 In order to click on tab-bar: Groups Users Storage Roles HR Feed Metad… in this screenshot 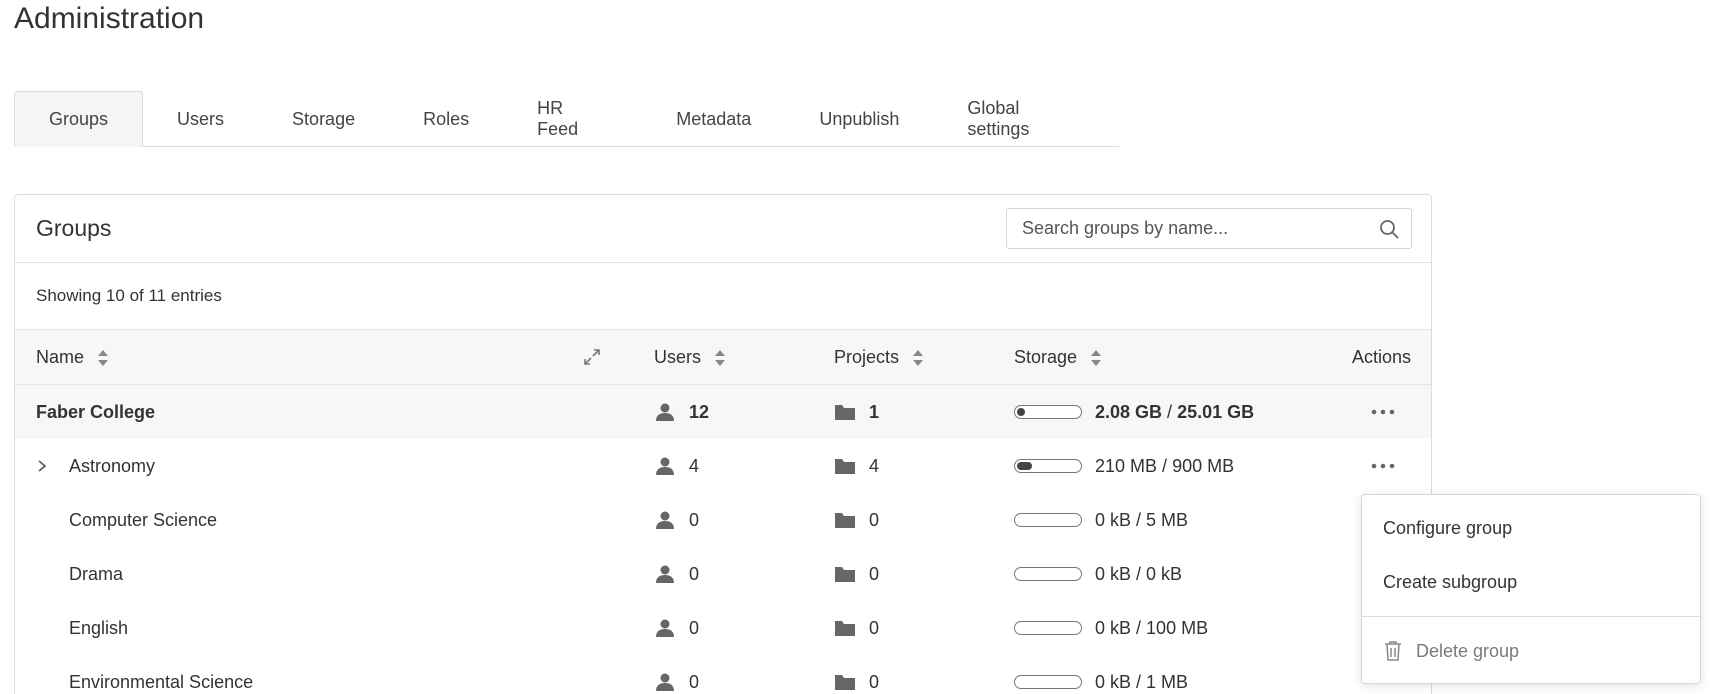, I will do `click(566, 119)`.